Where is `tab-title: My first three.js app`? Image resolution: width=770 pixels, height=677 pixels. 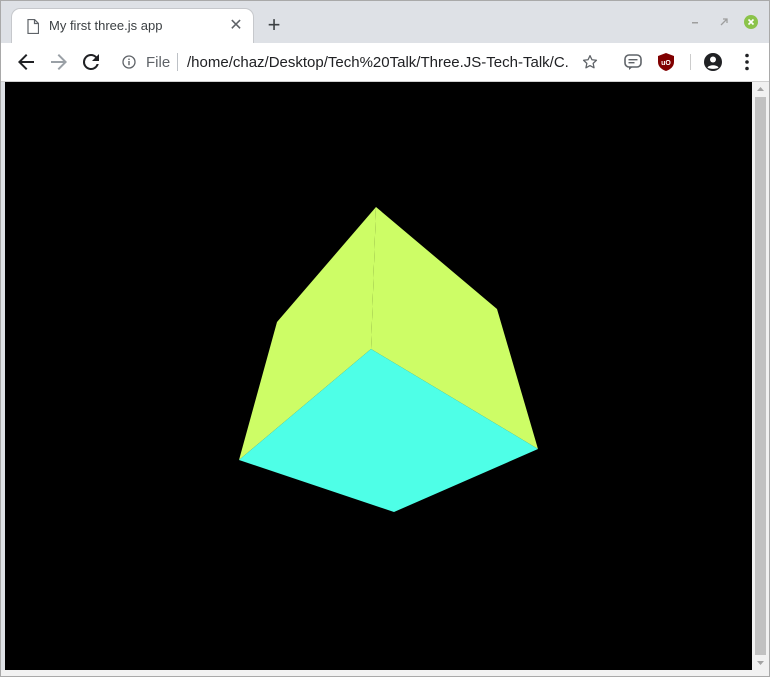
tab-title: My first three.js app is located at coordinates (106, 25).